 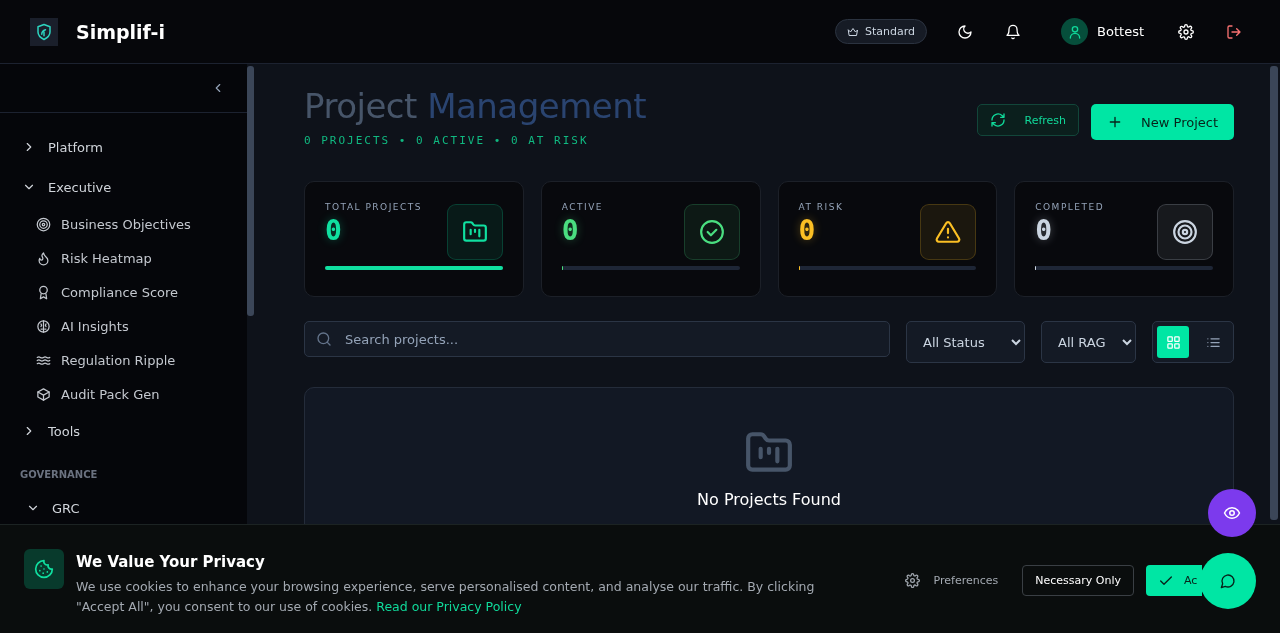 I want to click on stat-label: ACTIVE, so click(x=582, y=207).